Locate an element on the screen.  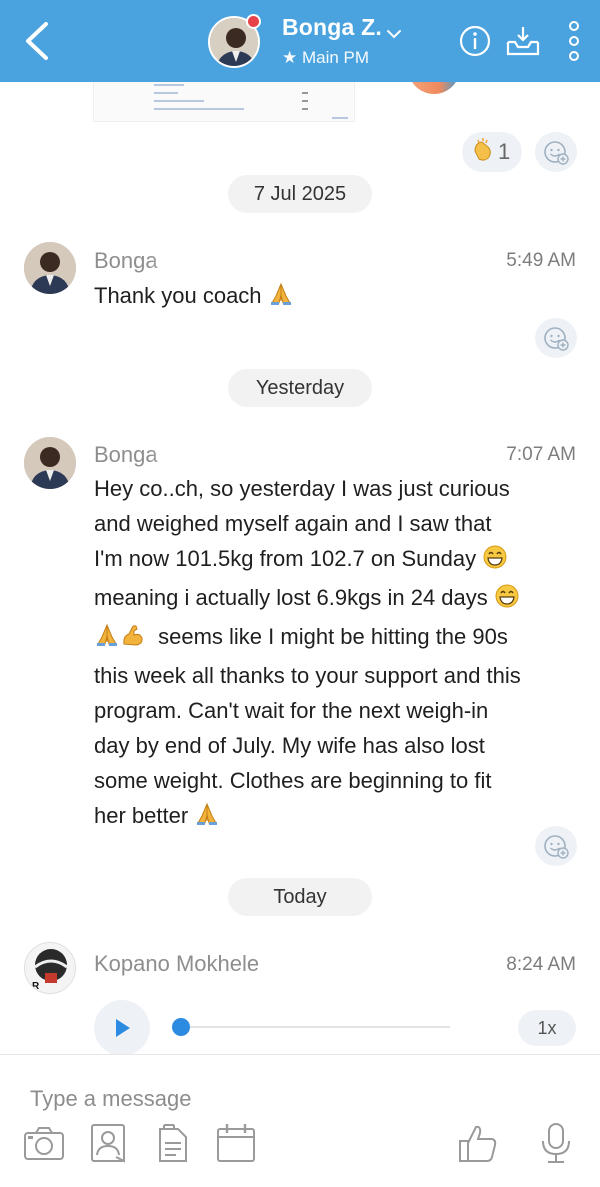
chat-header: Bonga Z. ★ Main PM is located at coordinates (300, 41).